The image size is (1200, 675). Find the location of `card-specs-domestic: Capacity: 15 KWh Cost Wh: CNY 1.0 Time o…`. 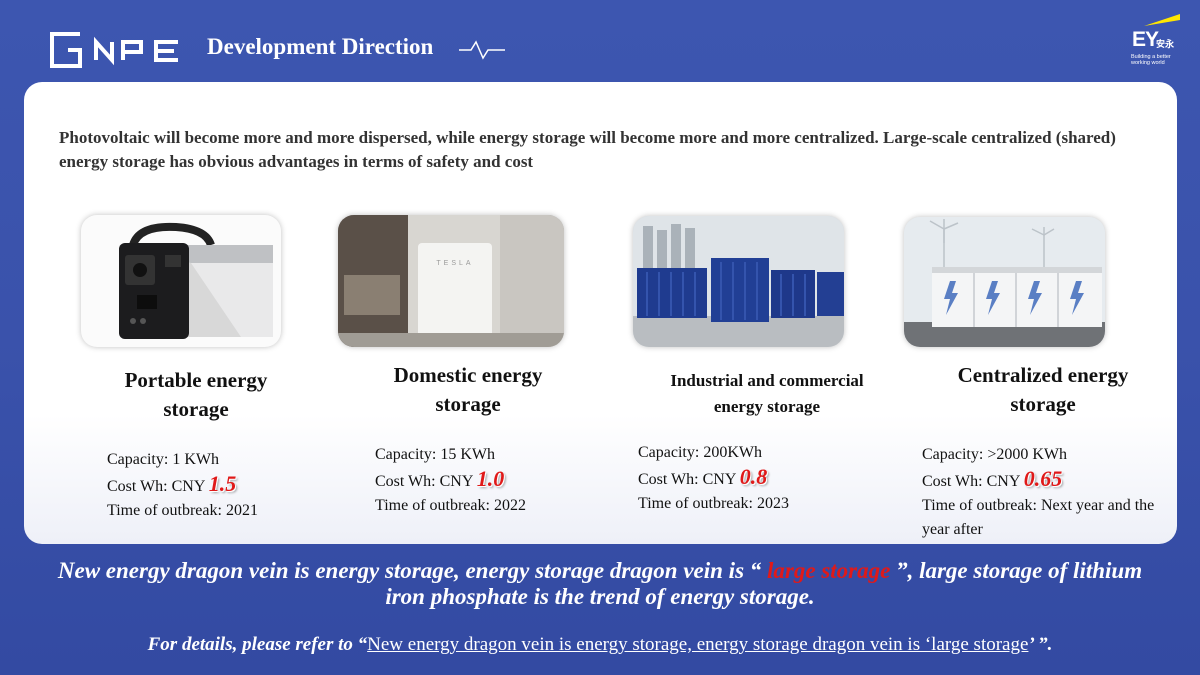

card-specs-domestic: Capacity: 15 KWh Cost Wh: CNY 1.0 Time o… is located at coordinates (485, 480).